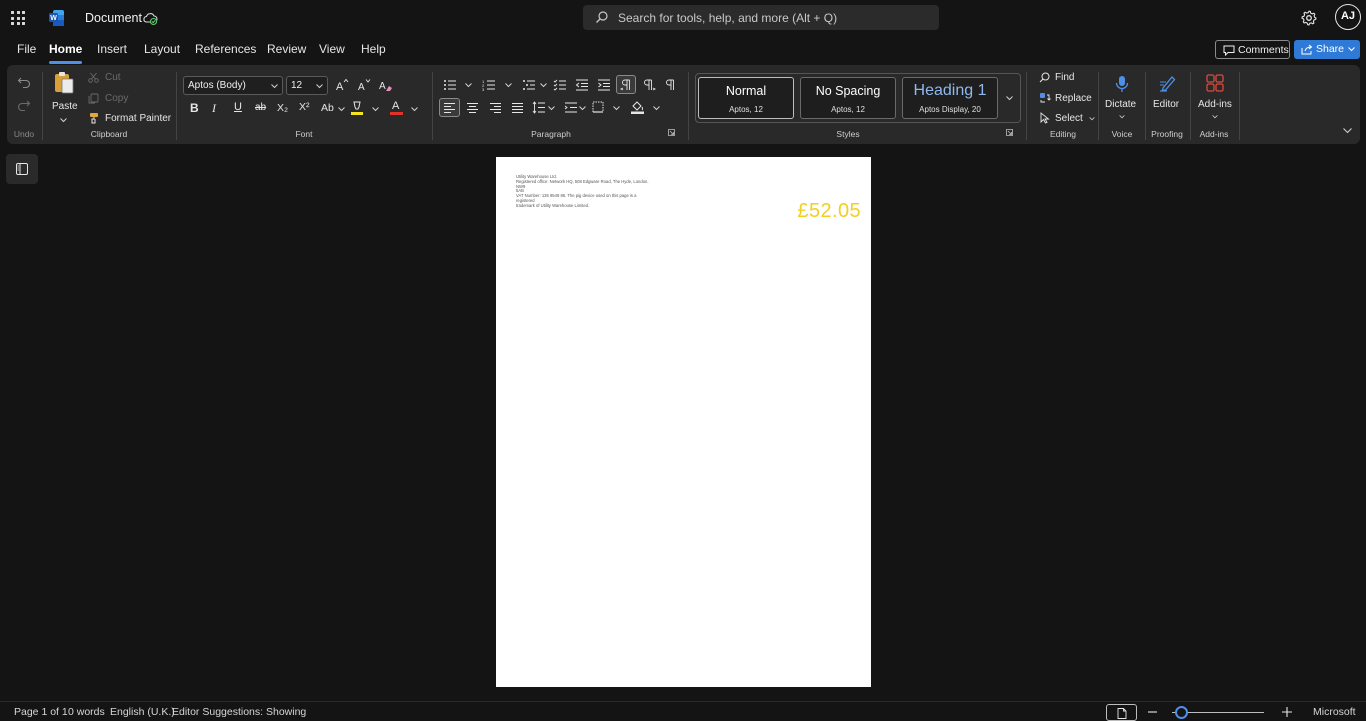 This screenshot has height=721, width=1366. What do you see at coordinates (450, 85) in the screenshot?
I see `bullets-icon` at bounding box center [450, 85].